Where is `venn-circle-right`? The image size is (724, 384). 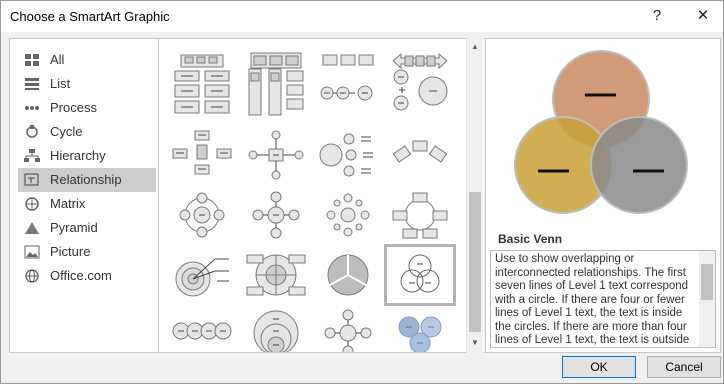
venn-circle-right is located at coordinates (639, 165).